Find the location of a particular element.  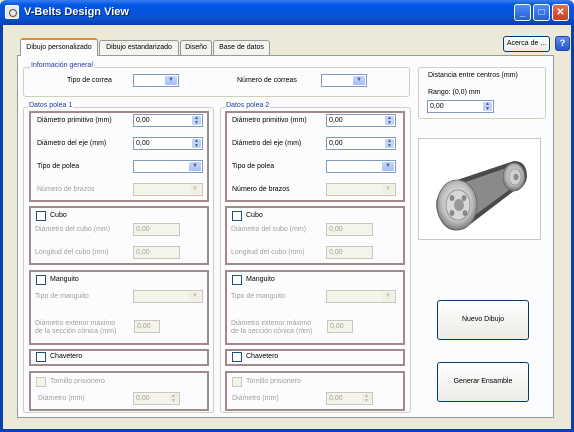

polea1-long-cubo-label: Longitud del cubo (mm) is located at coordinates (72, 252).